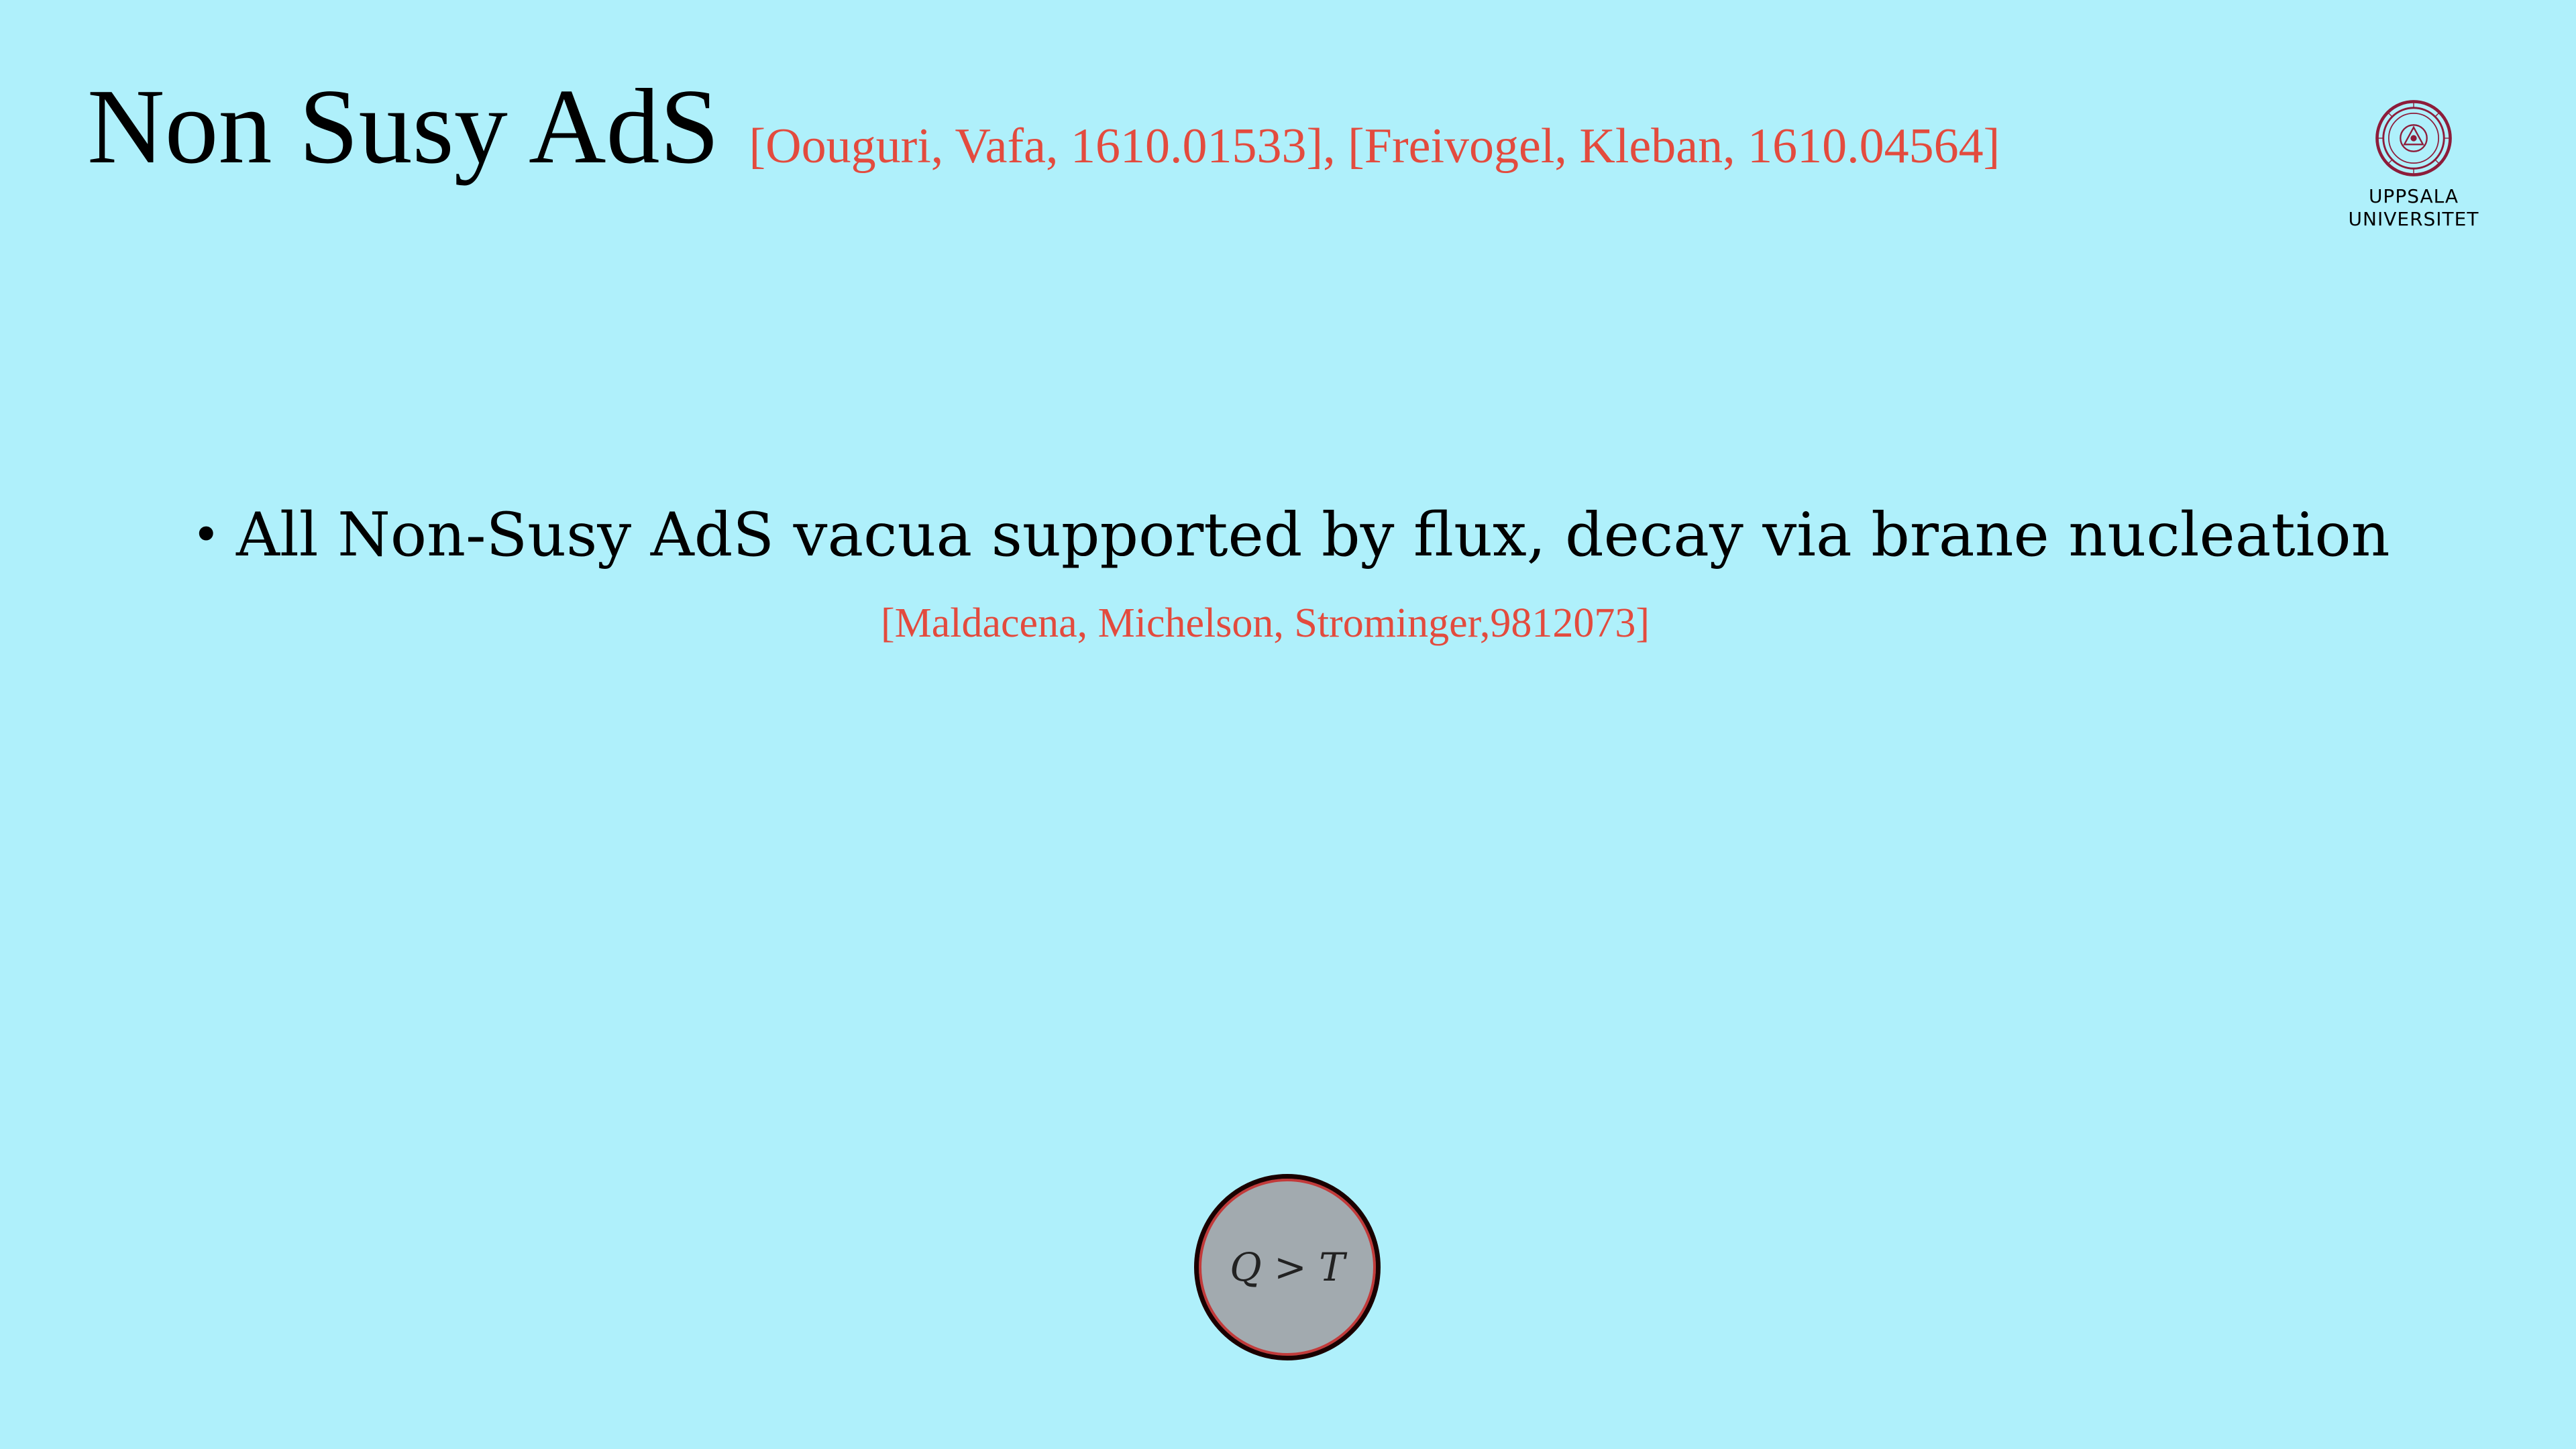 The width and height of the screenshot is (2576, 1449). I want to click on slide-title: Non Susy AdS, so click(403, 126).